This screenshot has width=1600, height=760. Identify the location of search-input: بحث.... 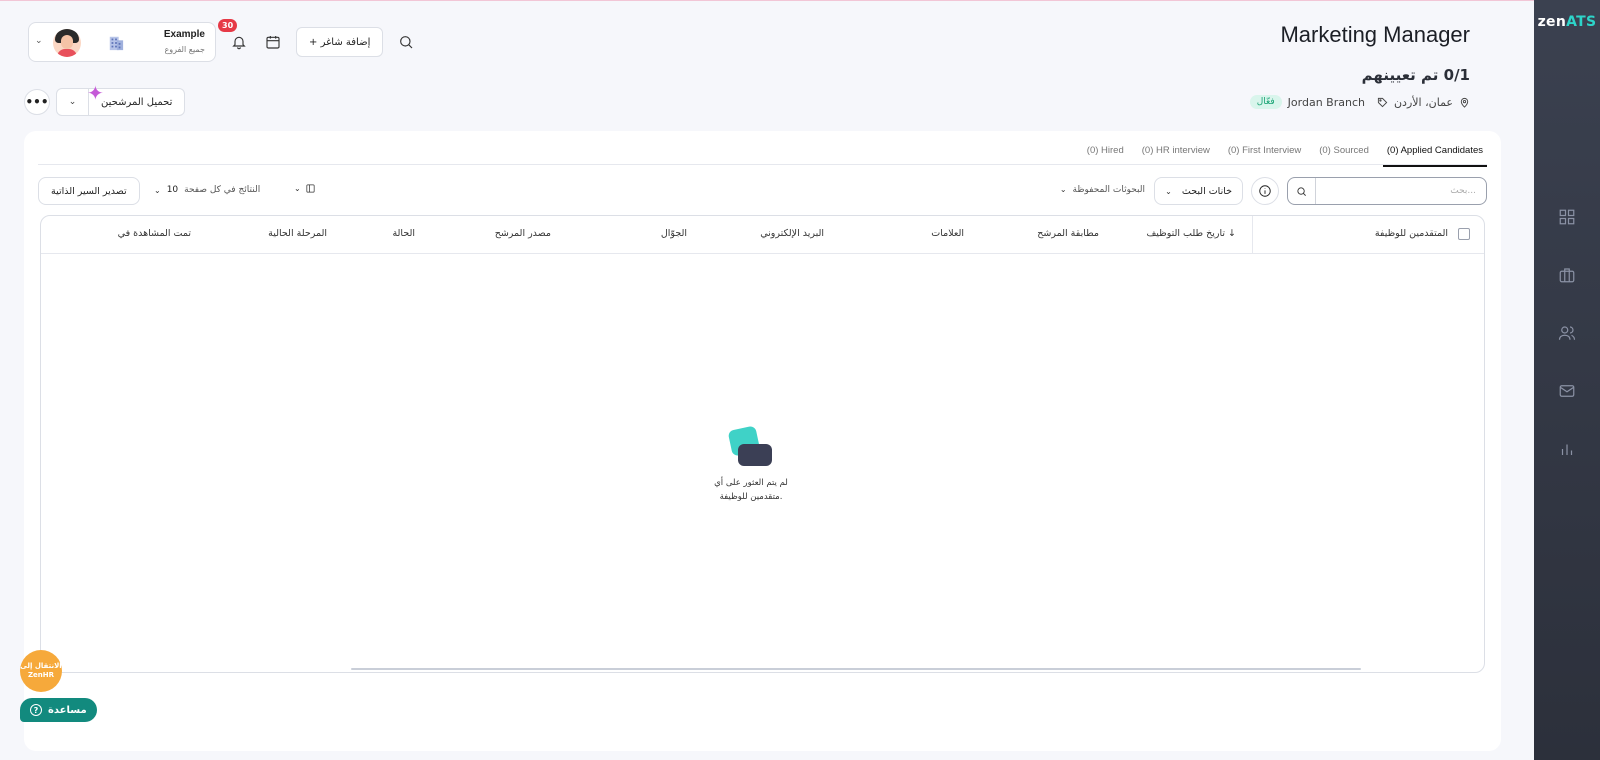
(1387, 191).